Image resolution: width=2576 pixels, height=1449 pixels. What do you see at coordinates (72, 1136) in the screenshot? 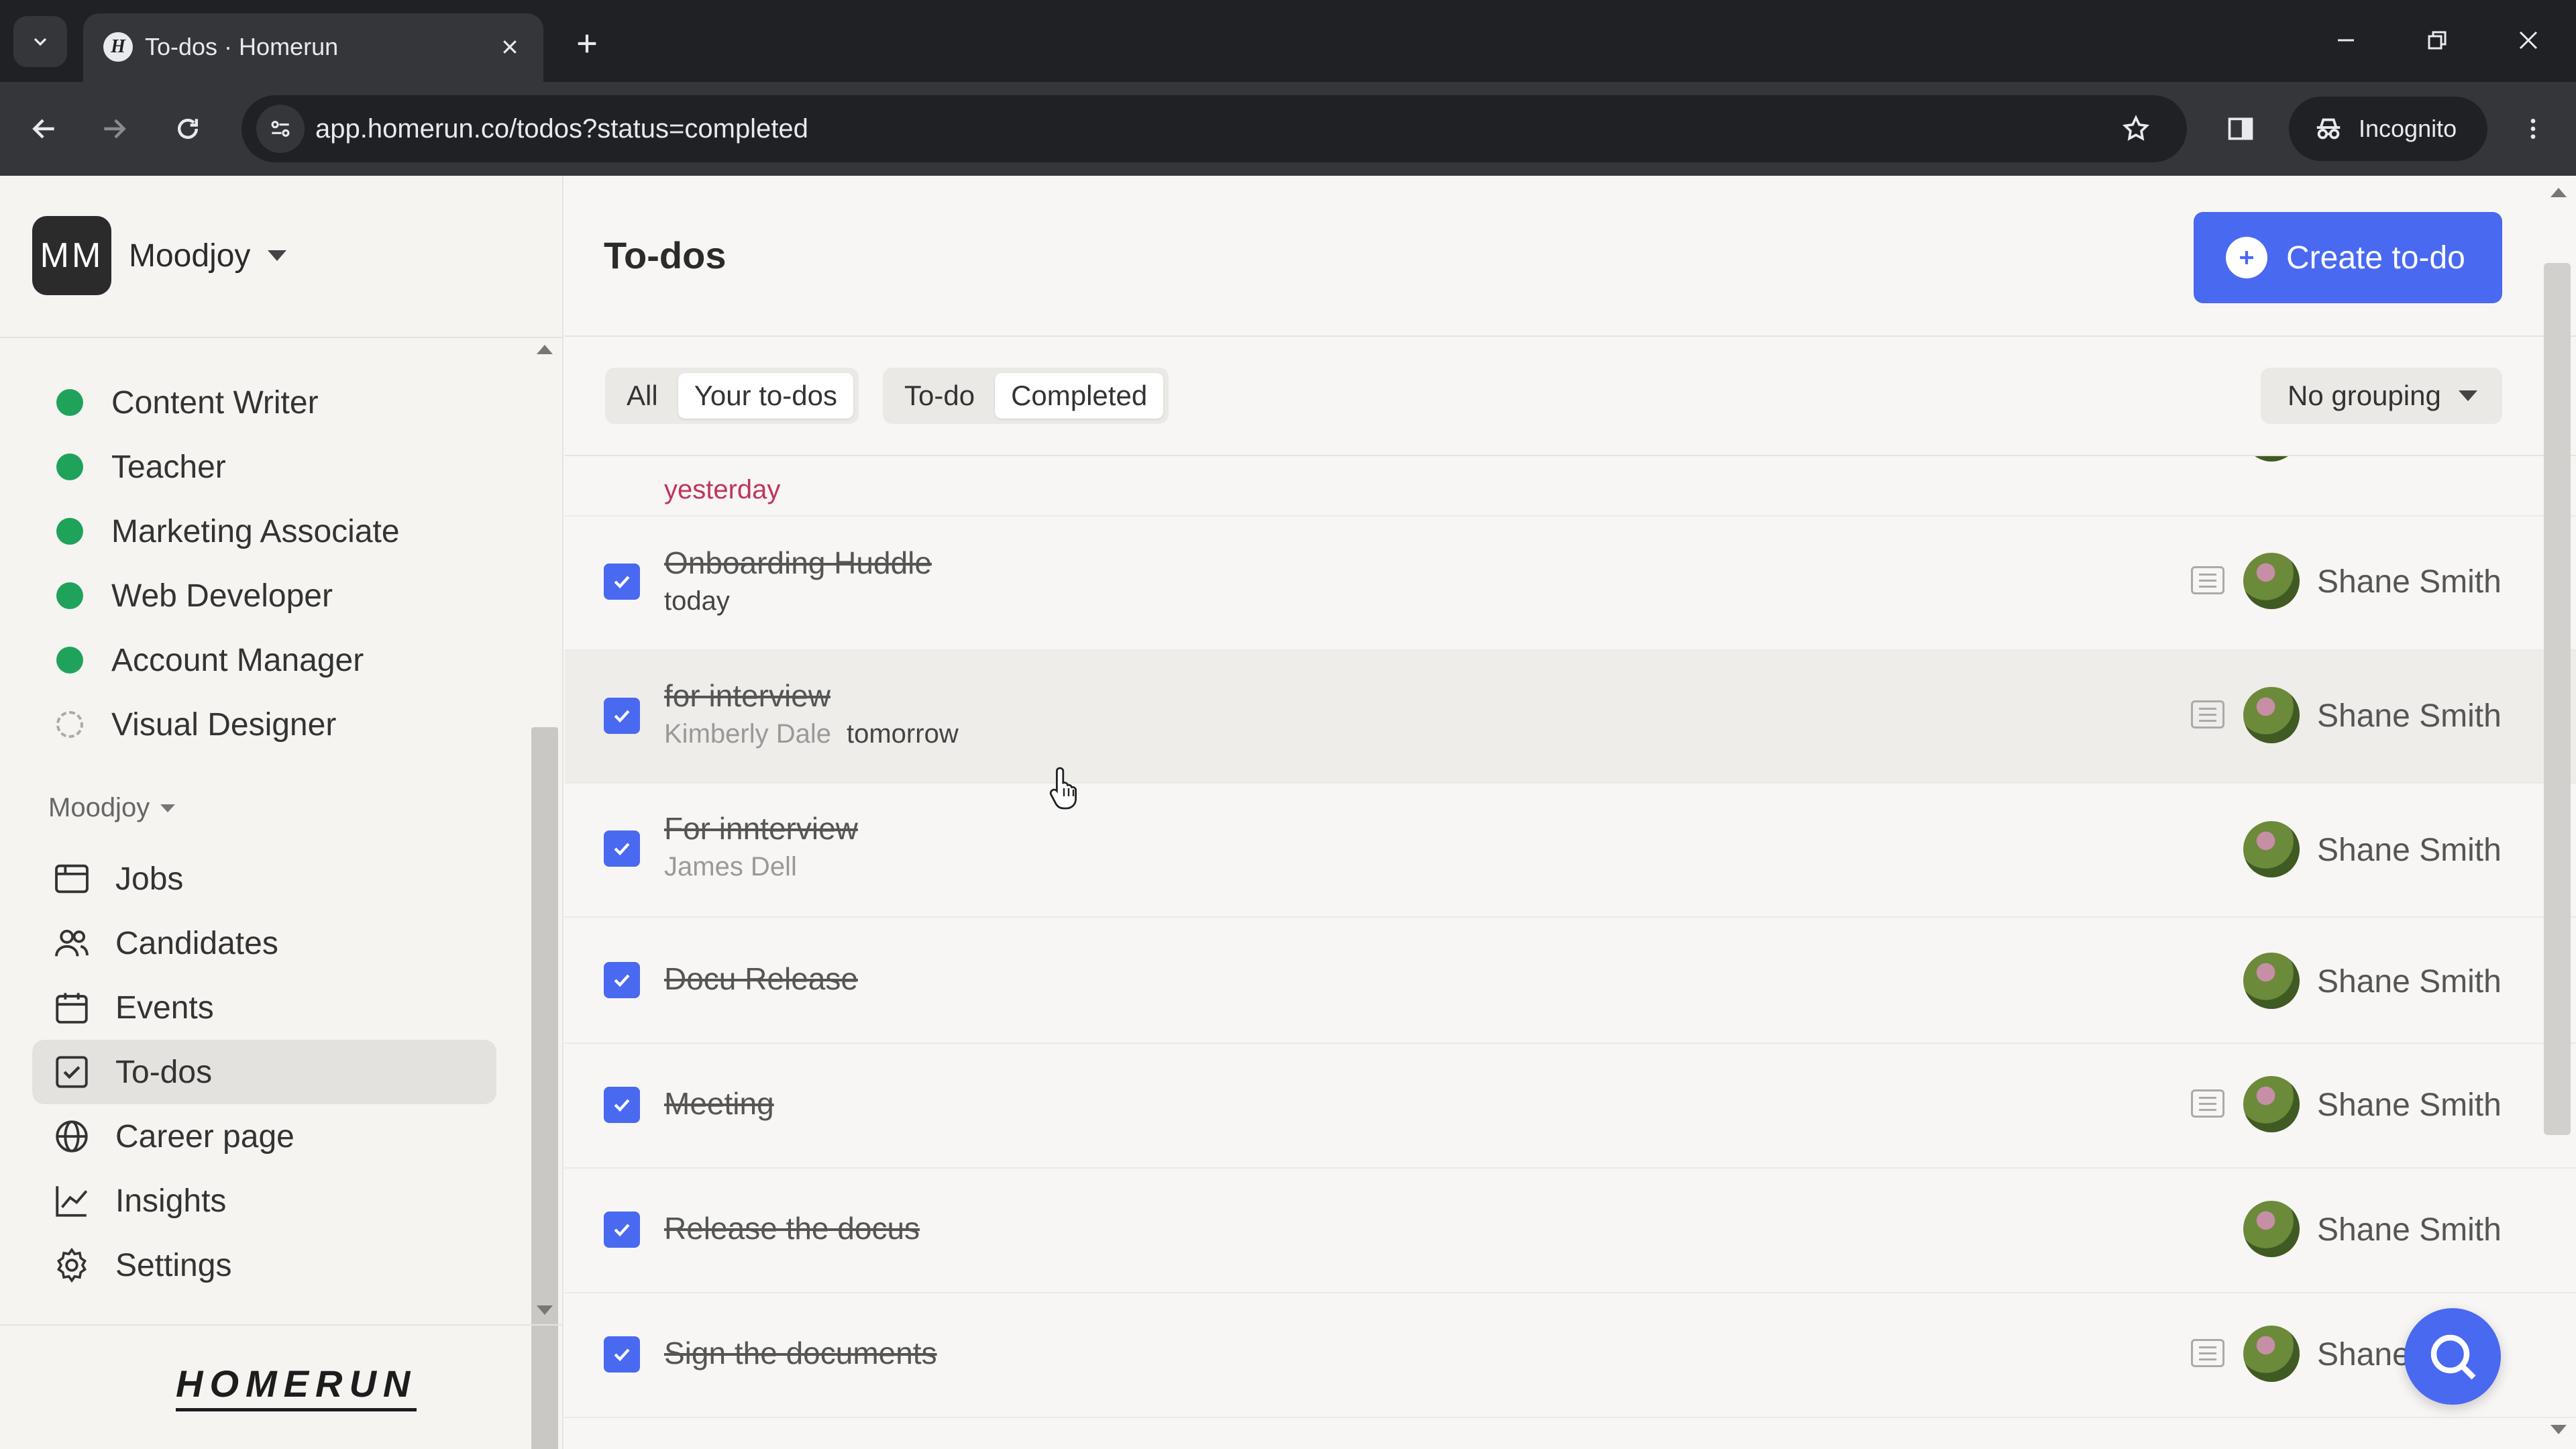
I see `globe-icon` at bounding box center [72, 1136].